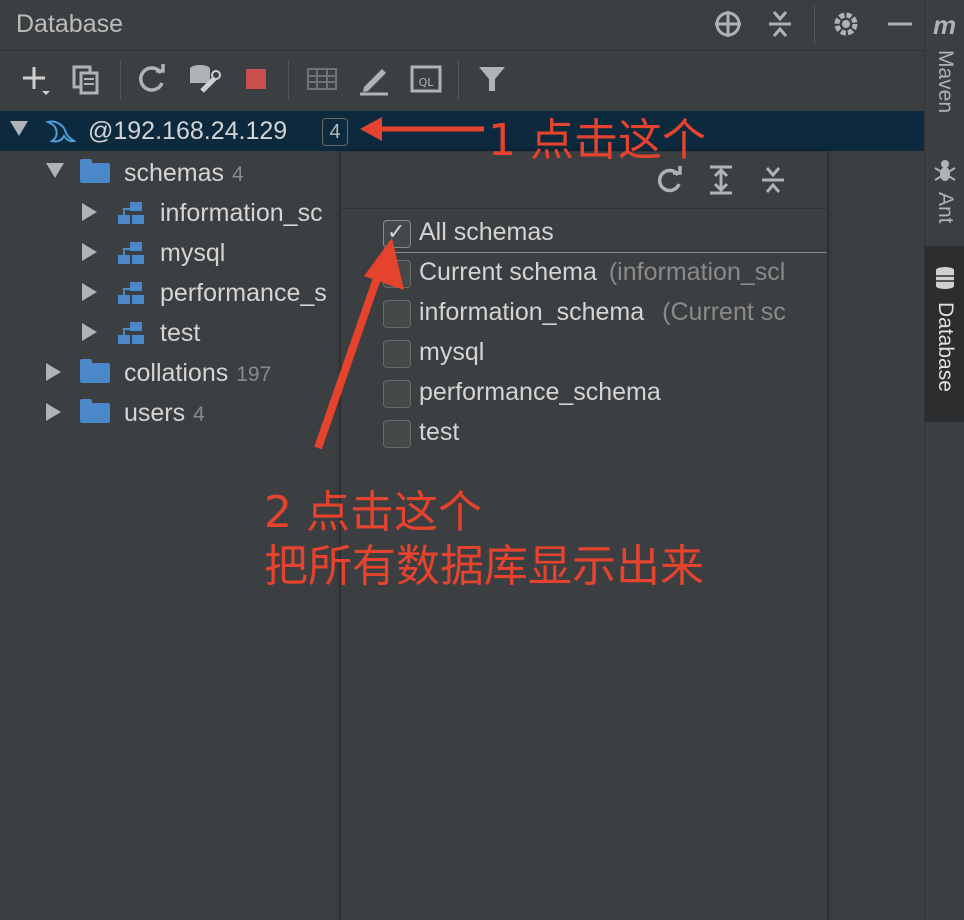 The height and width of the screenshot is (920, 964). Describe the element at coordinates (484, 566) in the screenshot. I see `annotation-step-2-line-2: 把所有数据库显示出来` at that location.